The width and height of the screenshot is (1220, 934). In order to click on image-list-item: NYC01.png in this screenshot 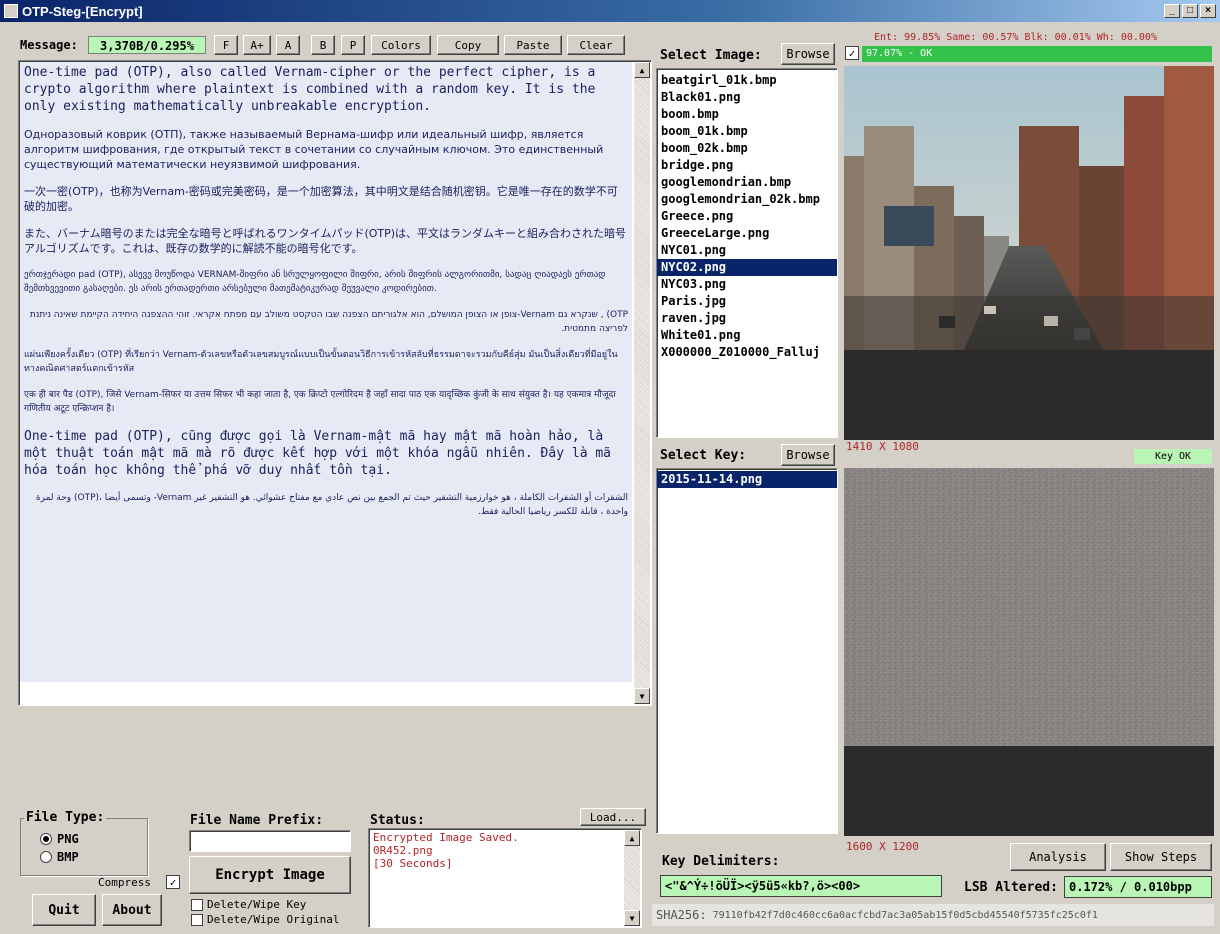, I will do `click(747, 250)`.